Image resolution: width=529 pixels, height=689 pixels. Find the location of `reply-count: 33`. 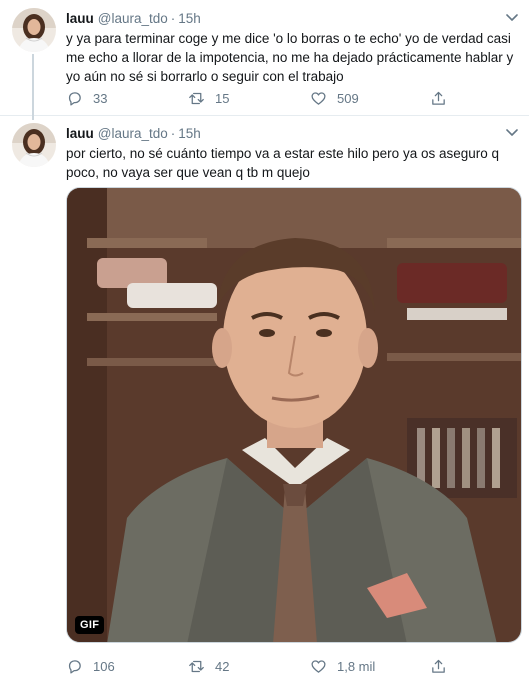

reply-count: 33 is located at coordinates (100, 98).